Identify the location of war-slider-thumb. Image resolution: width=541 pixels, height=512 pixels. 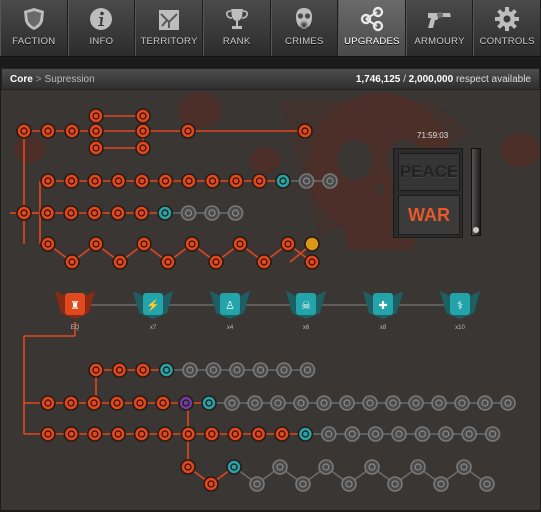
(476, 230).